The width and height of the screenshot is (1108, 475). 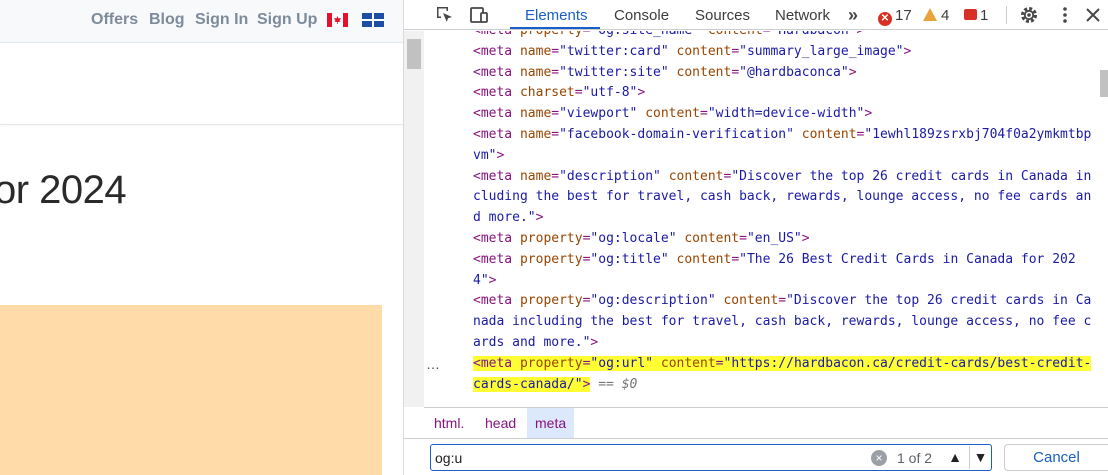 What do you see at coordinates (221, 20) in the screenshot?
I see `nav-link-sign-in: Sign In` at bounding box center [221, 20].